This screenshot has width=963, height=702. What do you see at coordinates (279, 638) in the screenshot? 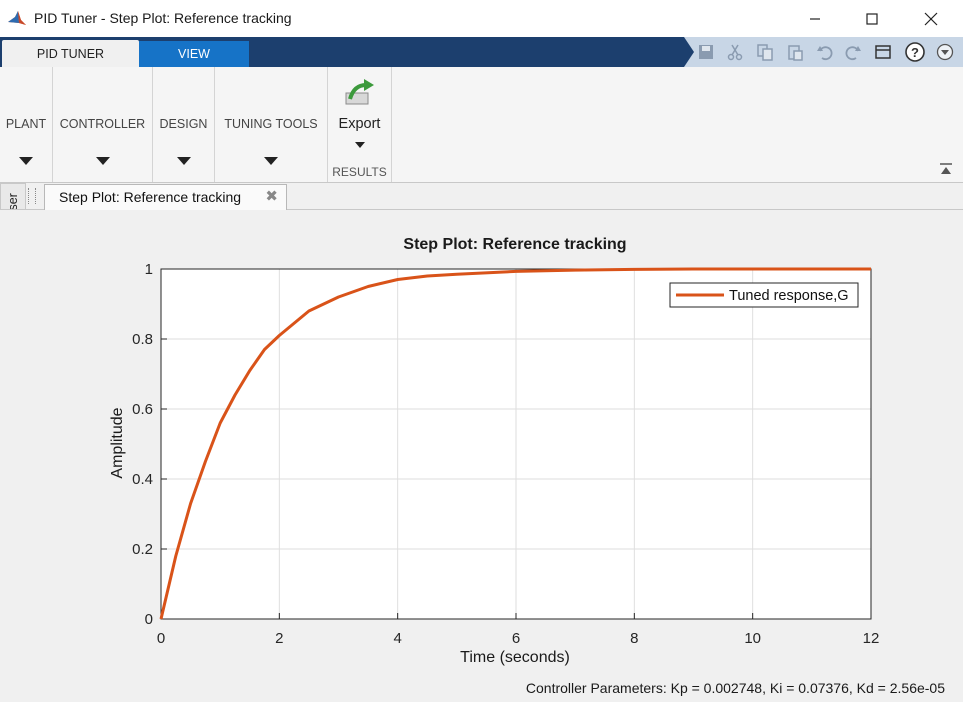
I see `x-tick-label: 2` at bounding box center [279, 638].